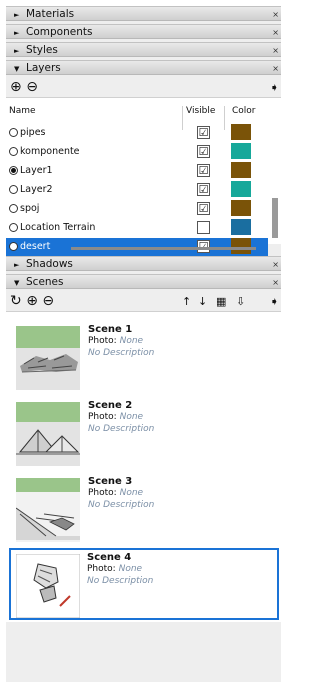 Image resolution: width=320 pixels, height=688 pixels. Describe the element at coordinates (137, 190) in the screenshot. I see `layer-row: Layer2 ☑` at that location.